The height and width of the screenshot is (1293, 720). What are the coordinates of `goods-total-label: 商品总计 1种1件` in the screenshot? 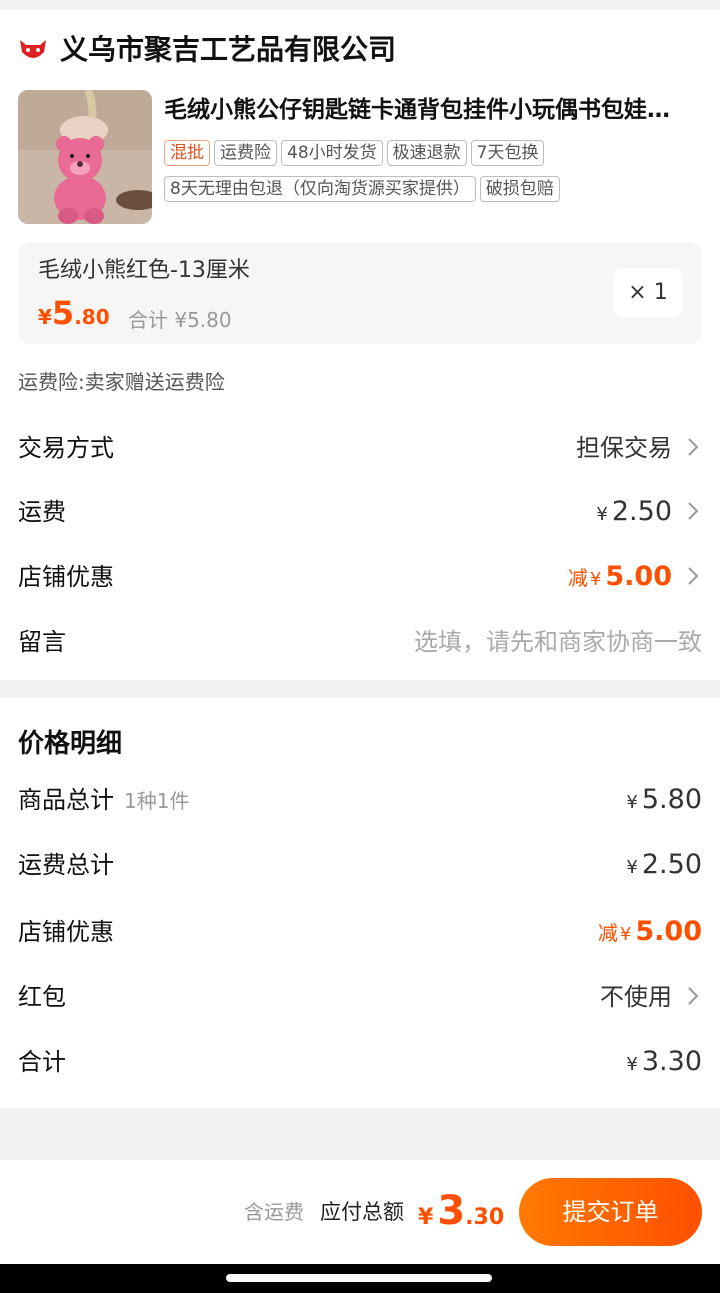 It's located at (103, 800).